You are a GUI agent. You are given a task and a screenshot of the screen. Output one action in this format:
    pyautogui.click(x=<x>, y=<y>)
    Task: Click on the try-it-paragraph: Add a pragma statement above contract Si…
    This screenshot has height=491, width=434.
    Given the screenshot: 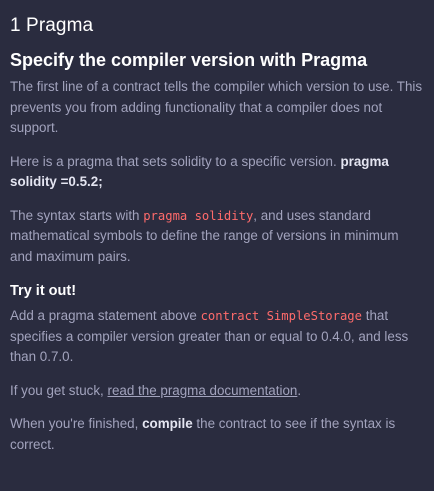 What is the action you would take?
    pyautogui.click(x=217, y=337)
    